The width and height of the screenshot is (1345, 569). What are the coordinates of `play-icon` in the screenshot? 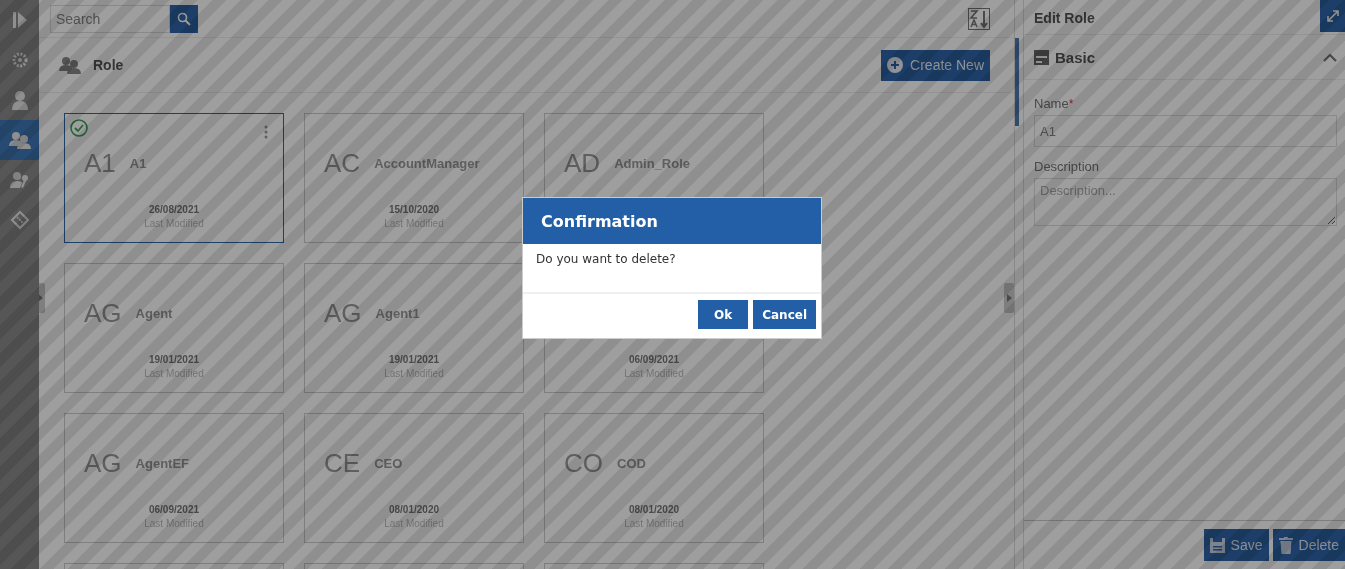 It's located at (1009, 298).